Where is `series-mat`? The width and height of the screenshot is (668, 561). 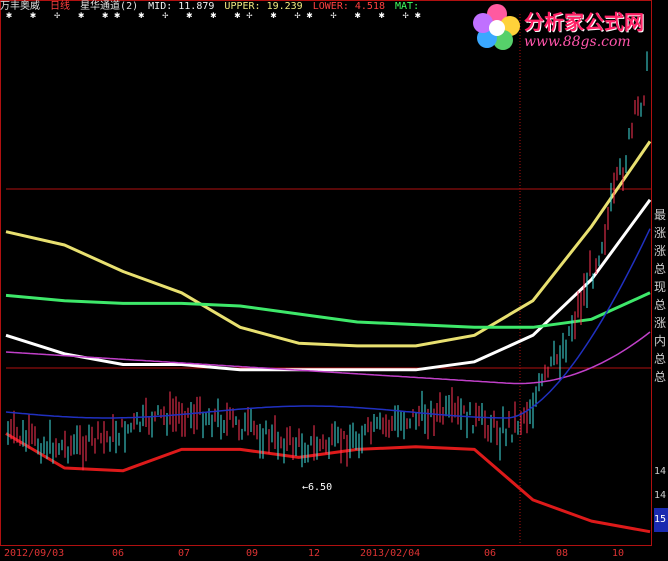 series-mat is located at coordinates (328, 310).